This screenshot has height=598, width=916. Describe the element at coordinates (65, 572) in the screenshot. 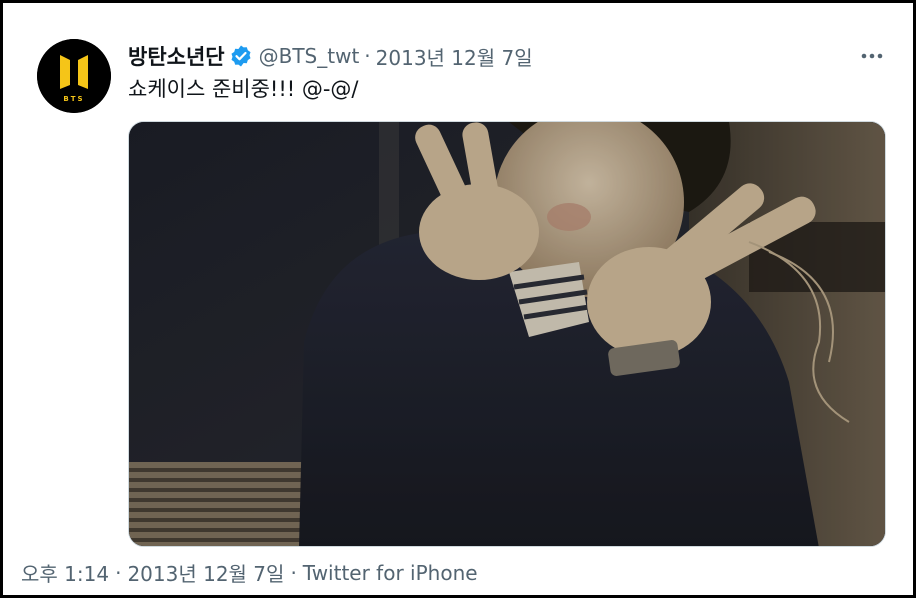

I see `footer-time: 오후 1:14` at that location.